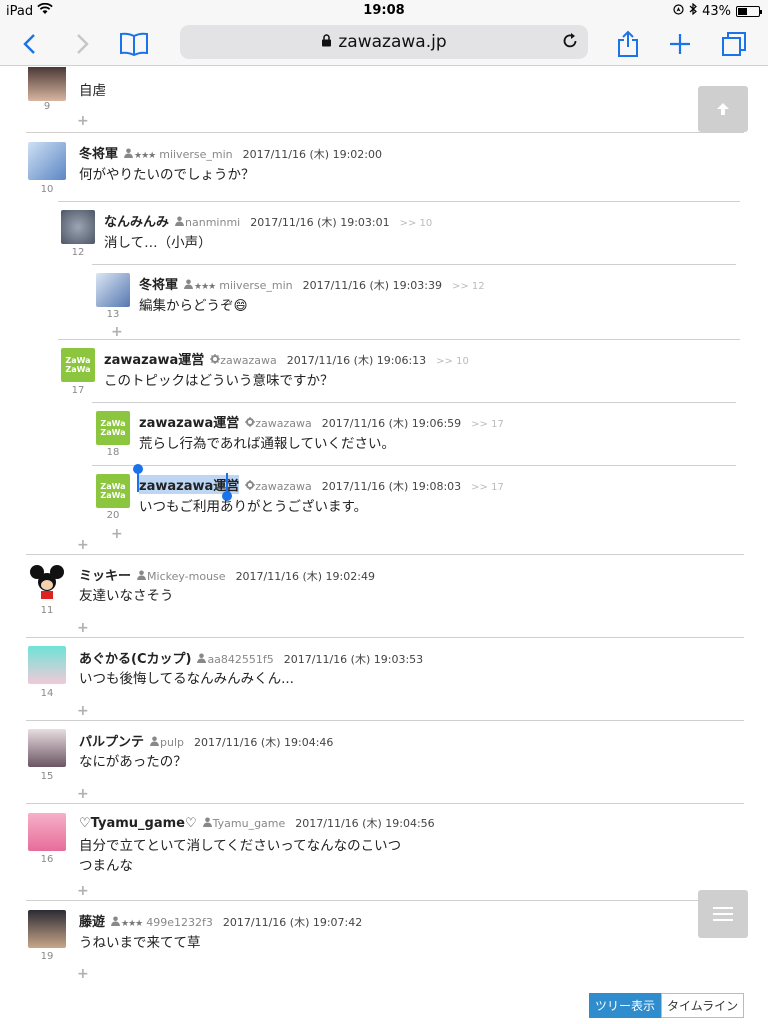 This screenshot has width=768, height=1024. Describe the element at coordinates (172, 742) in the screenshot. I see `user-id: pulp` at that location.